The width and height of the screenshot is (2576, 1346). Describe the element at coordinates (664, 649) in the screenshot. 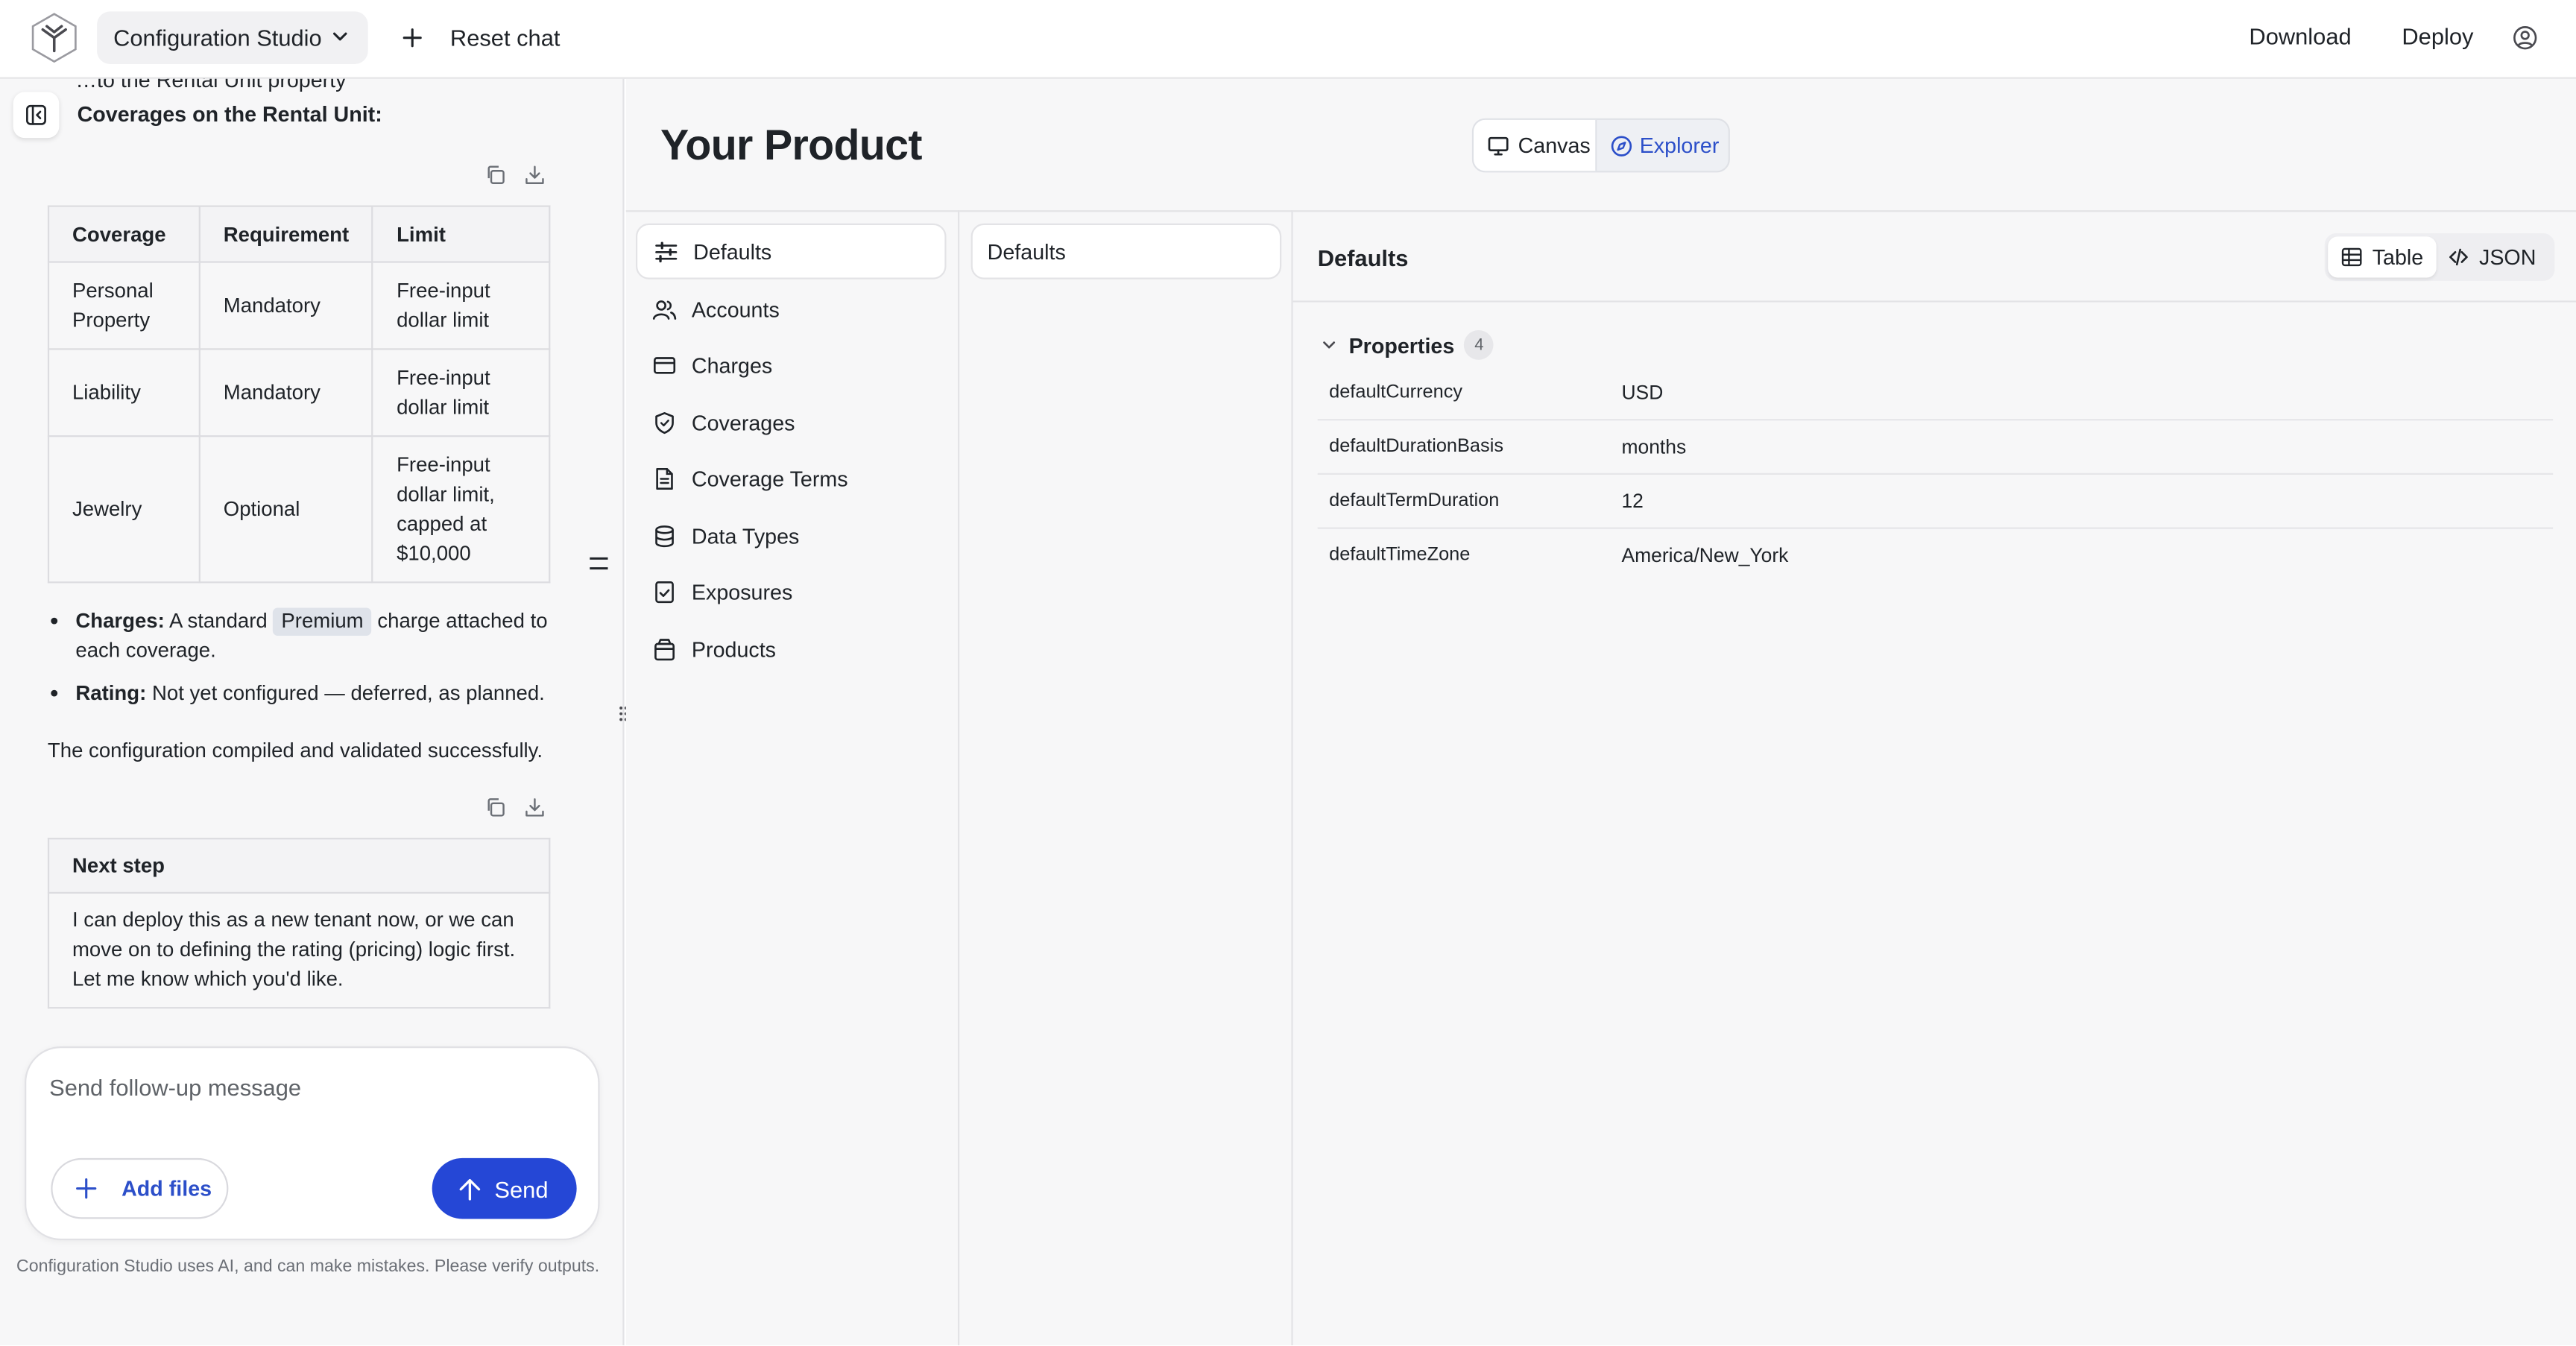

I see `package-icon` at that location.